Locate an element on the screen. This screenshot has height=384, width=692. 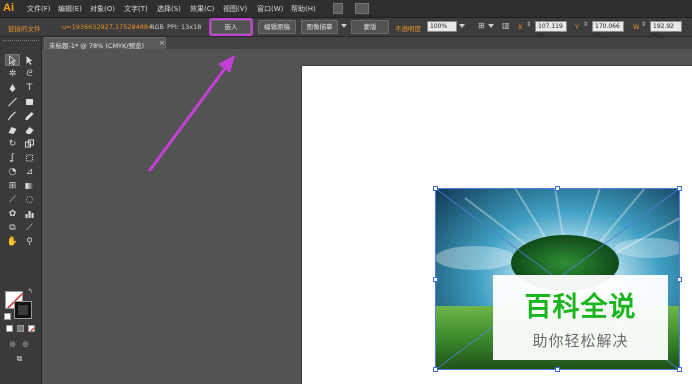
w-input: 192.92 m is located at coordinates (666, 30).